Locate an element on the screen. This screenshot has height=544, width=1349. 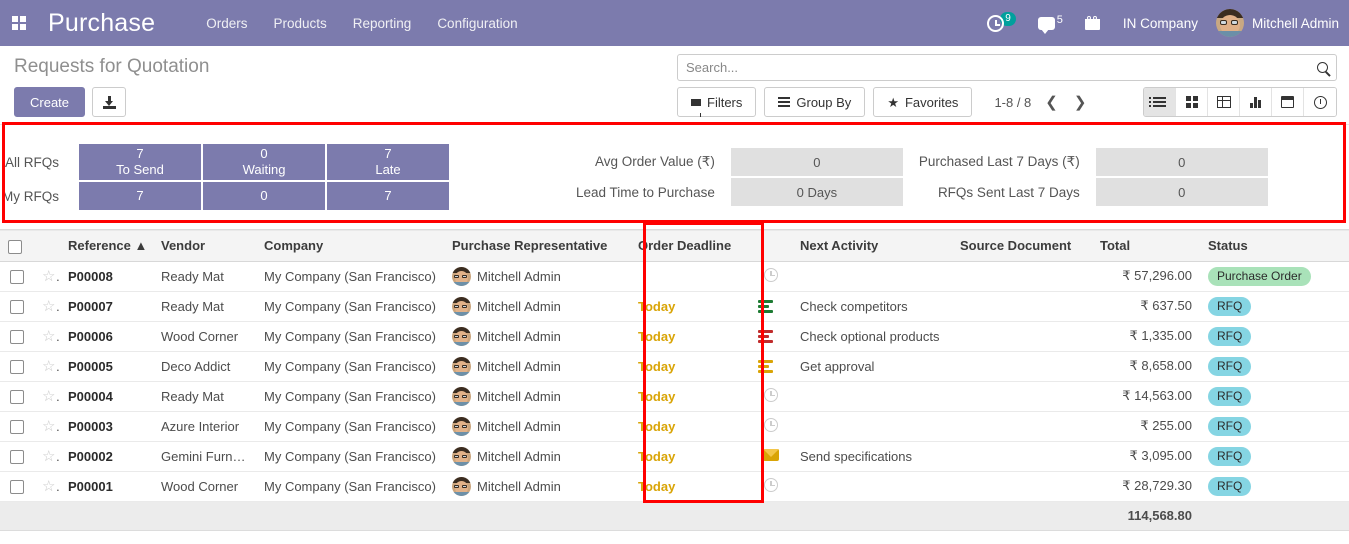
import-records-button is located at coordinates (109, 102).